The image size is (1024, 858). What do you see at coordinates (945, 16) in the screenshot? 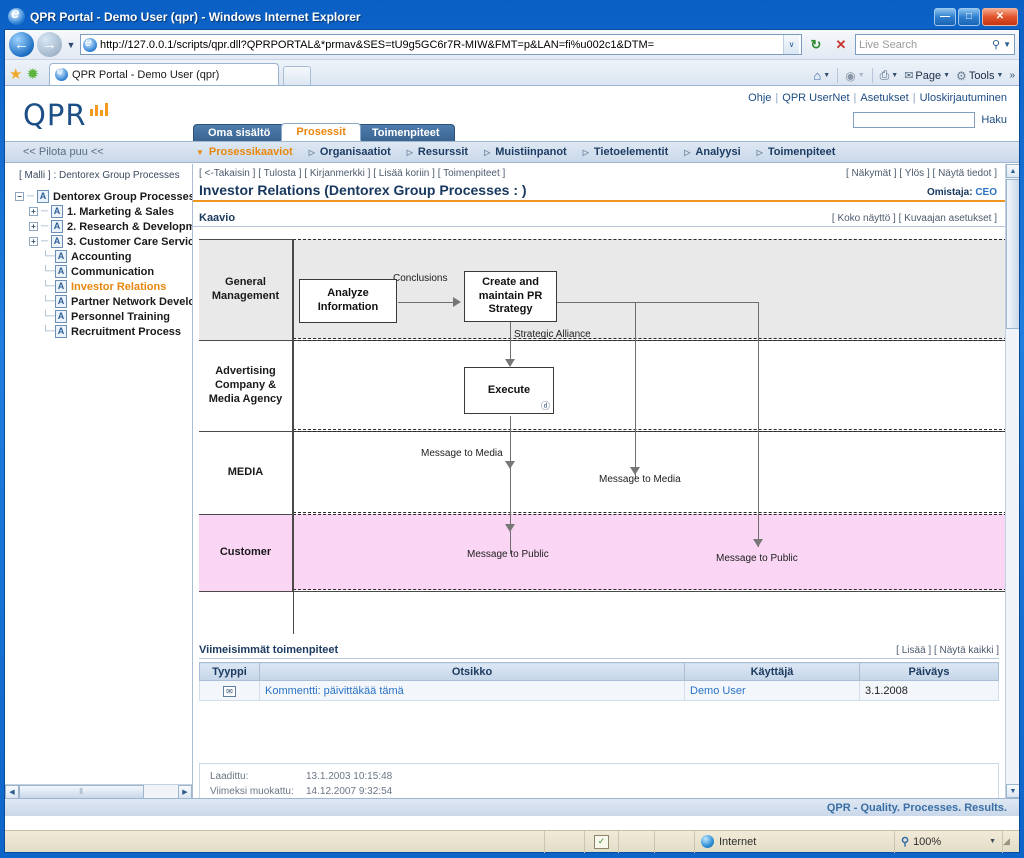
I see `minimize-button: —` at bounding box center [945, 16].